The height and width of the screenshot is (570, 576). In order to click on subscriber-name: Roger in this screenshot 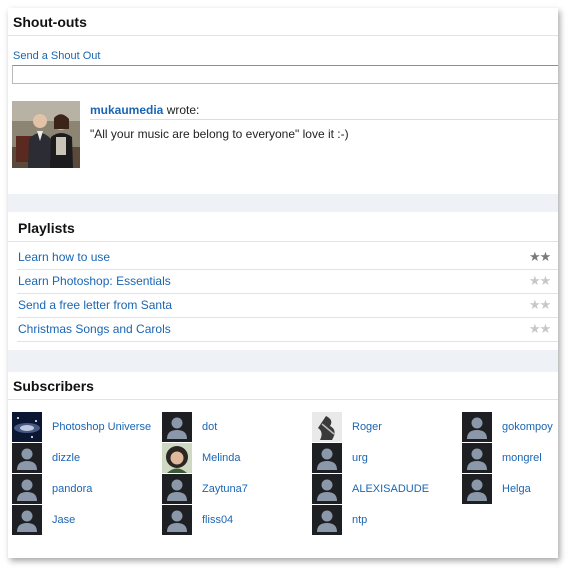, I will do `click(367, 427)`.